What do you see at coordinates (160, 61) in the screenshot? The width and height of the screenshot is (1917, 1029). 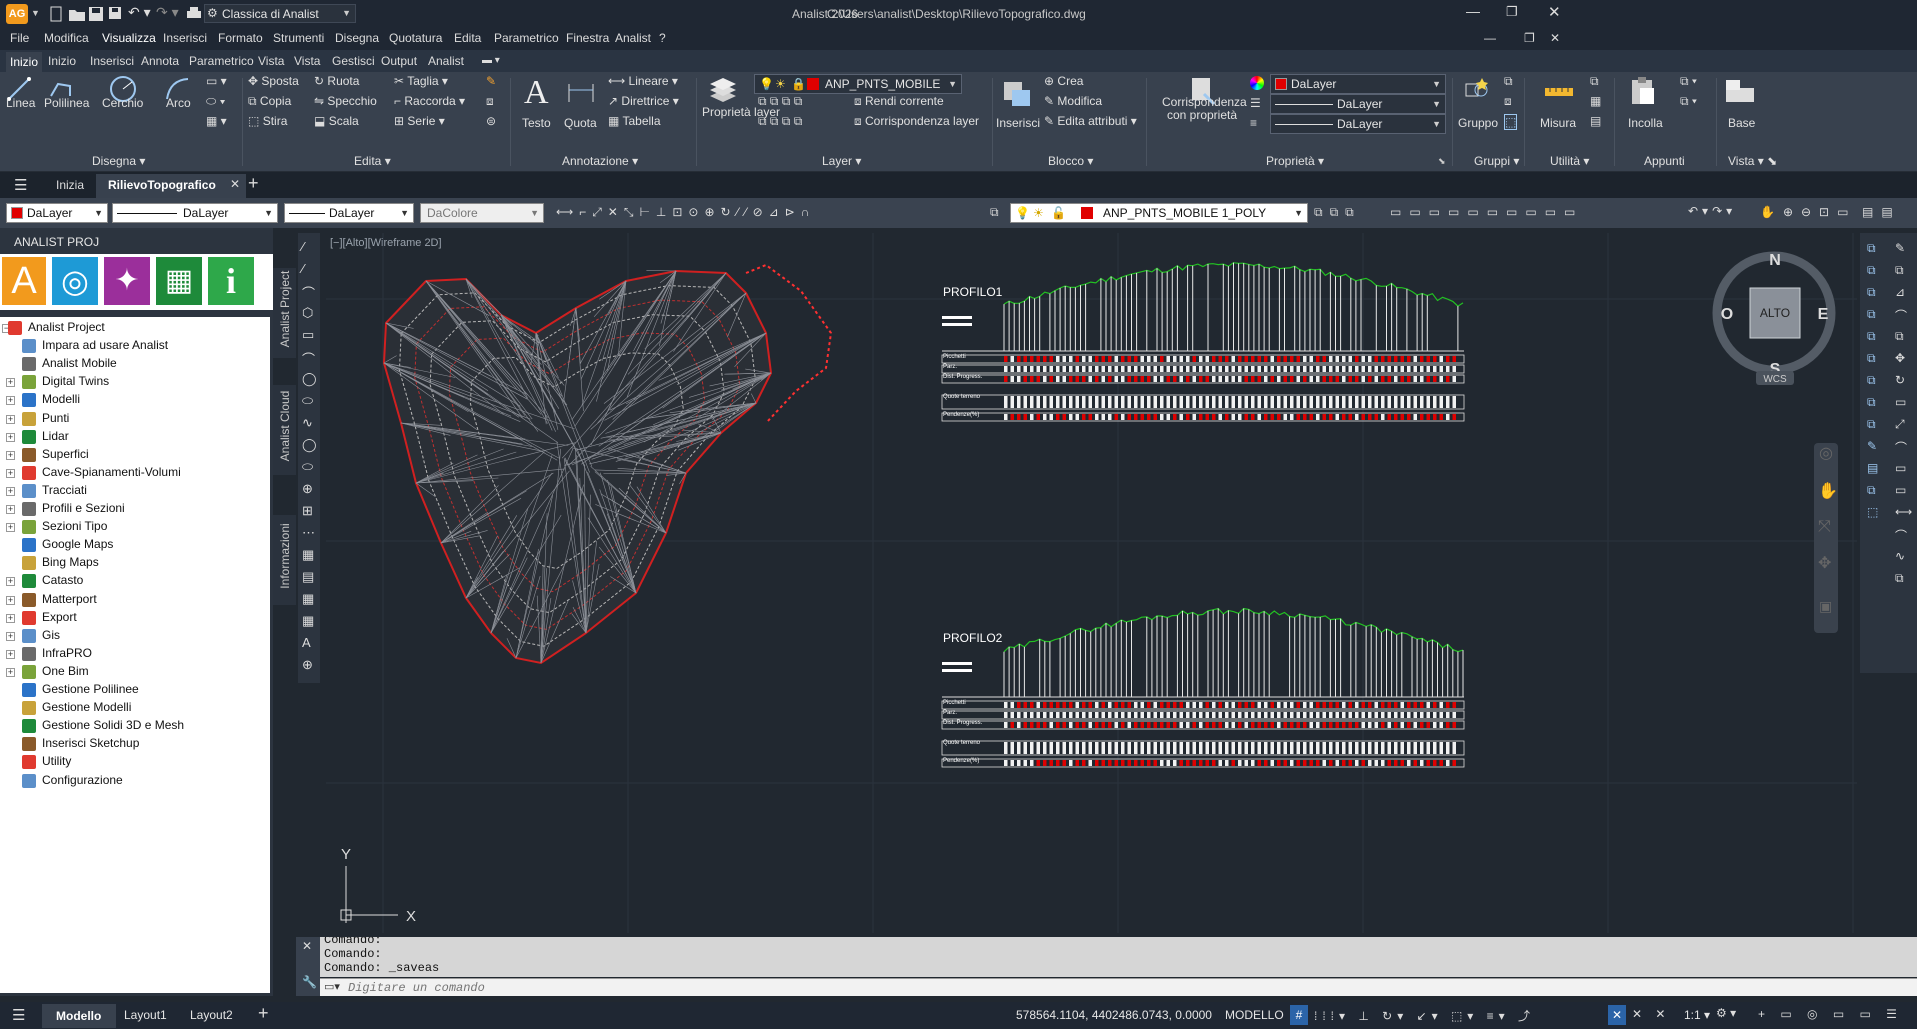 I see `tab-annota: Annota` at bounding box center [160, 61].